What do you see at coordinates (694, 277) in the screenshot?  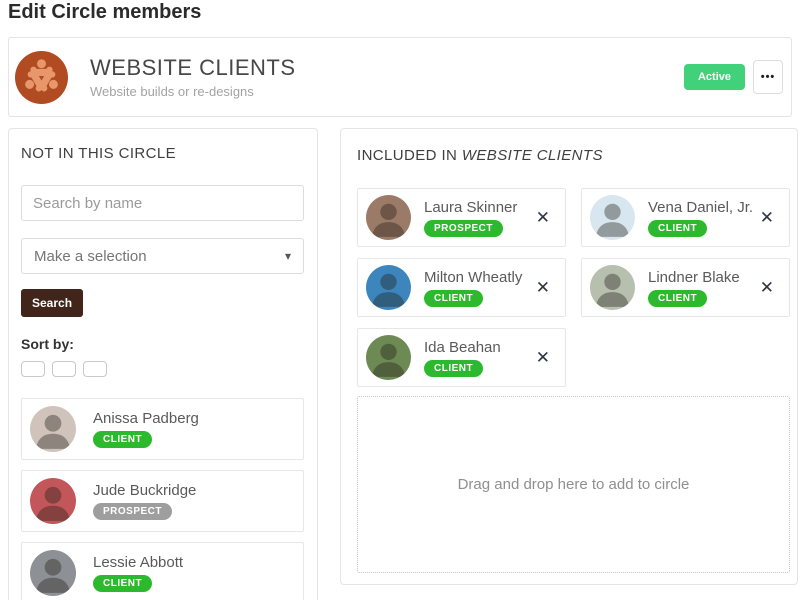 I see `member-name: Lindner Blake` at bounding box center [694, 277].